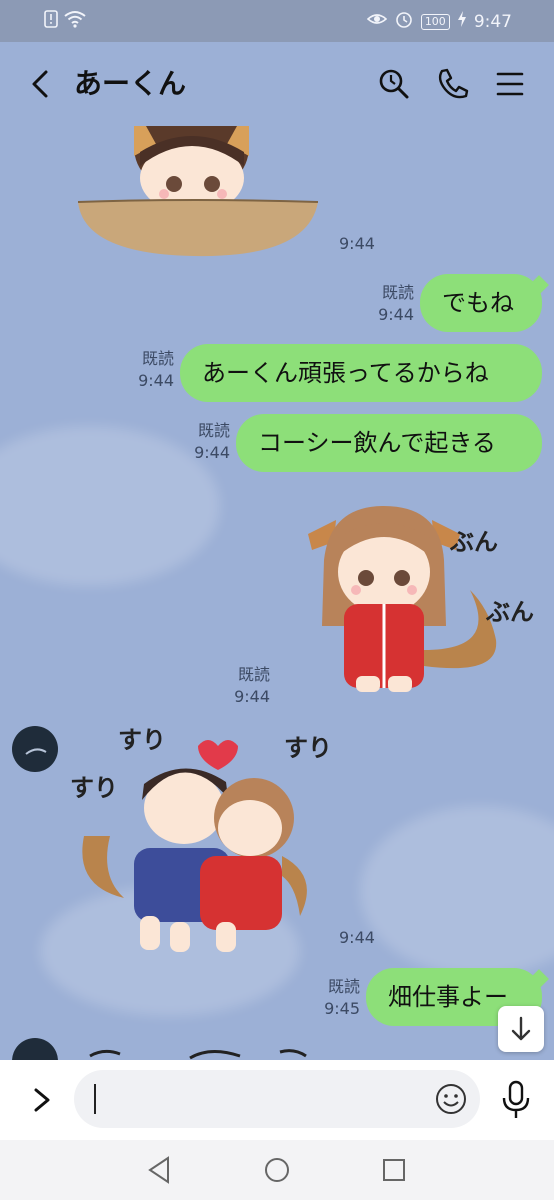 Image resolution: width=554 pixels, height=1200 pixels. Describe the element at coordinates (481, 303) in the screenshot. I see `message-bubble: でもね` at that location.